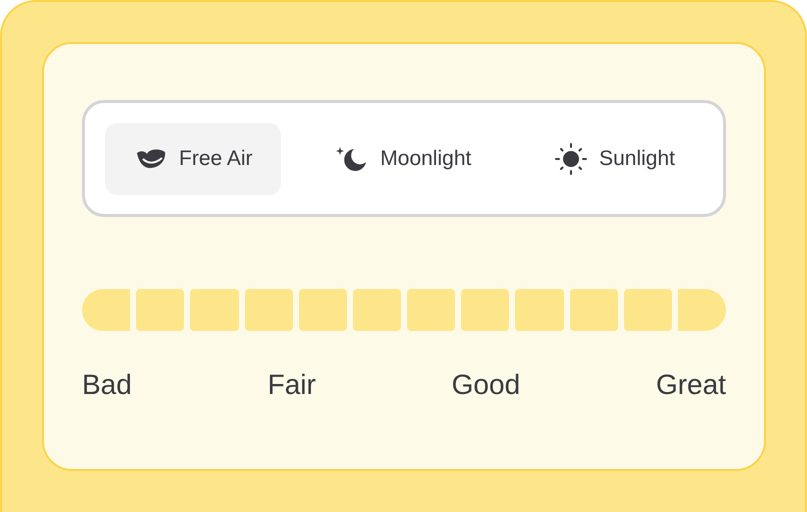 Image resolution: width=807 pixels, height=512 pixels. I want to click on scale-label: Good, so click(486, 385).